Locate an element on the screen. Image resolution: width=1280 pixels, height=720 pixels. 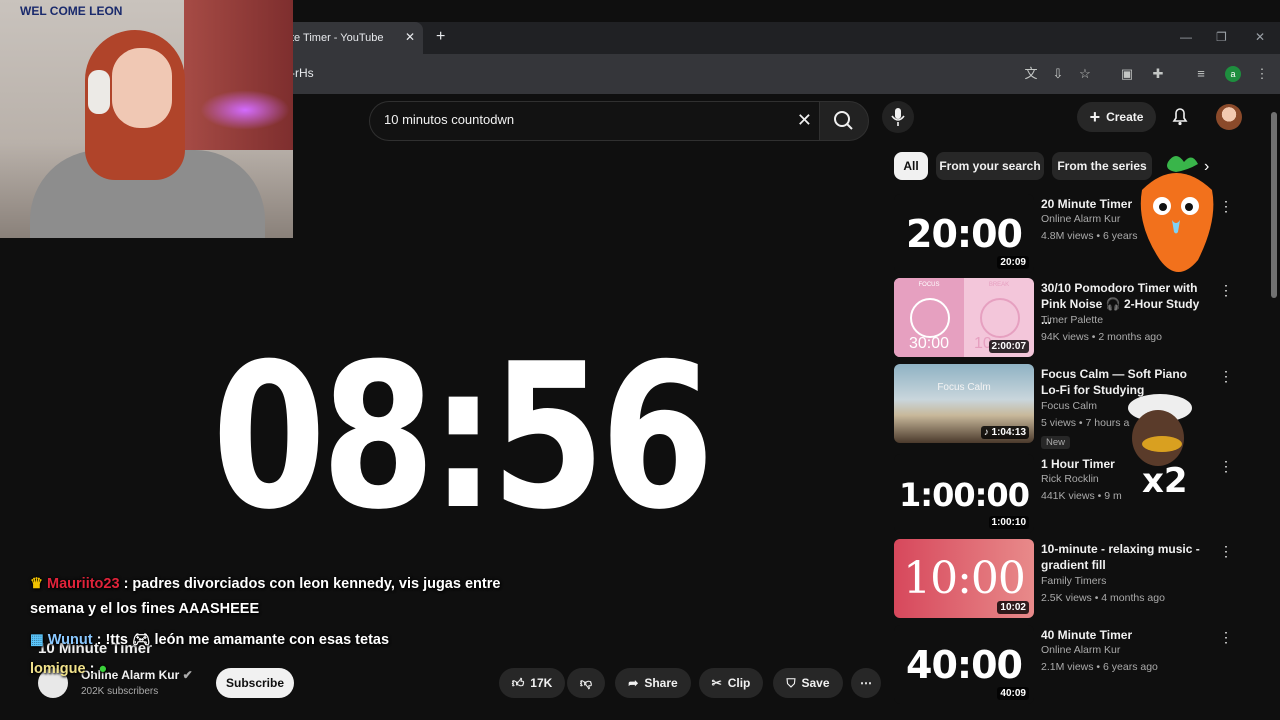
create-label: Create is located at coordinates (1125, 117).